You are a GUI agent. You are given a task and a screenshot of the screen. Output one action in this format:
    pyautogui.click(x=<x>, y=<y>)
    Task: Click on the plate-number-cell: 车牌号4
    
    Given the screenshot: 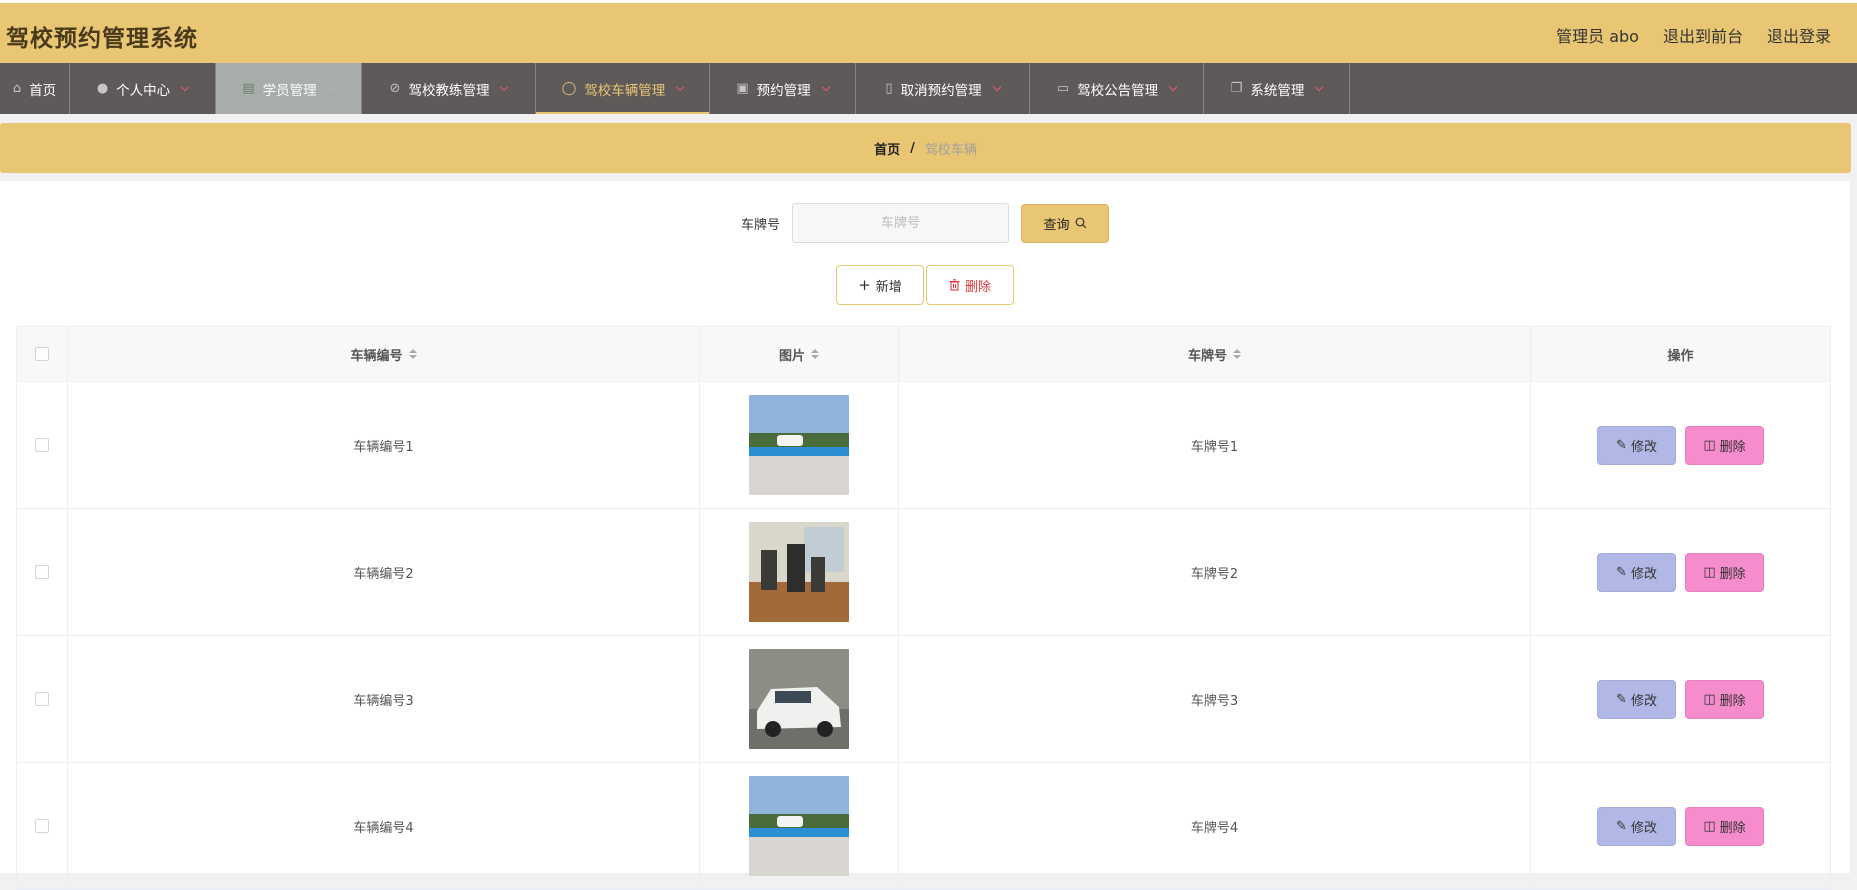 What is the action you would take?
    pyautogui.click(x=1215, y=826)
    